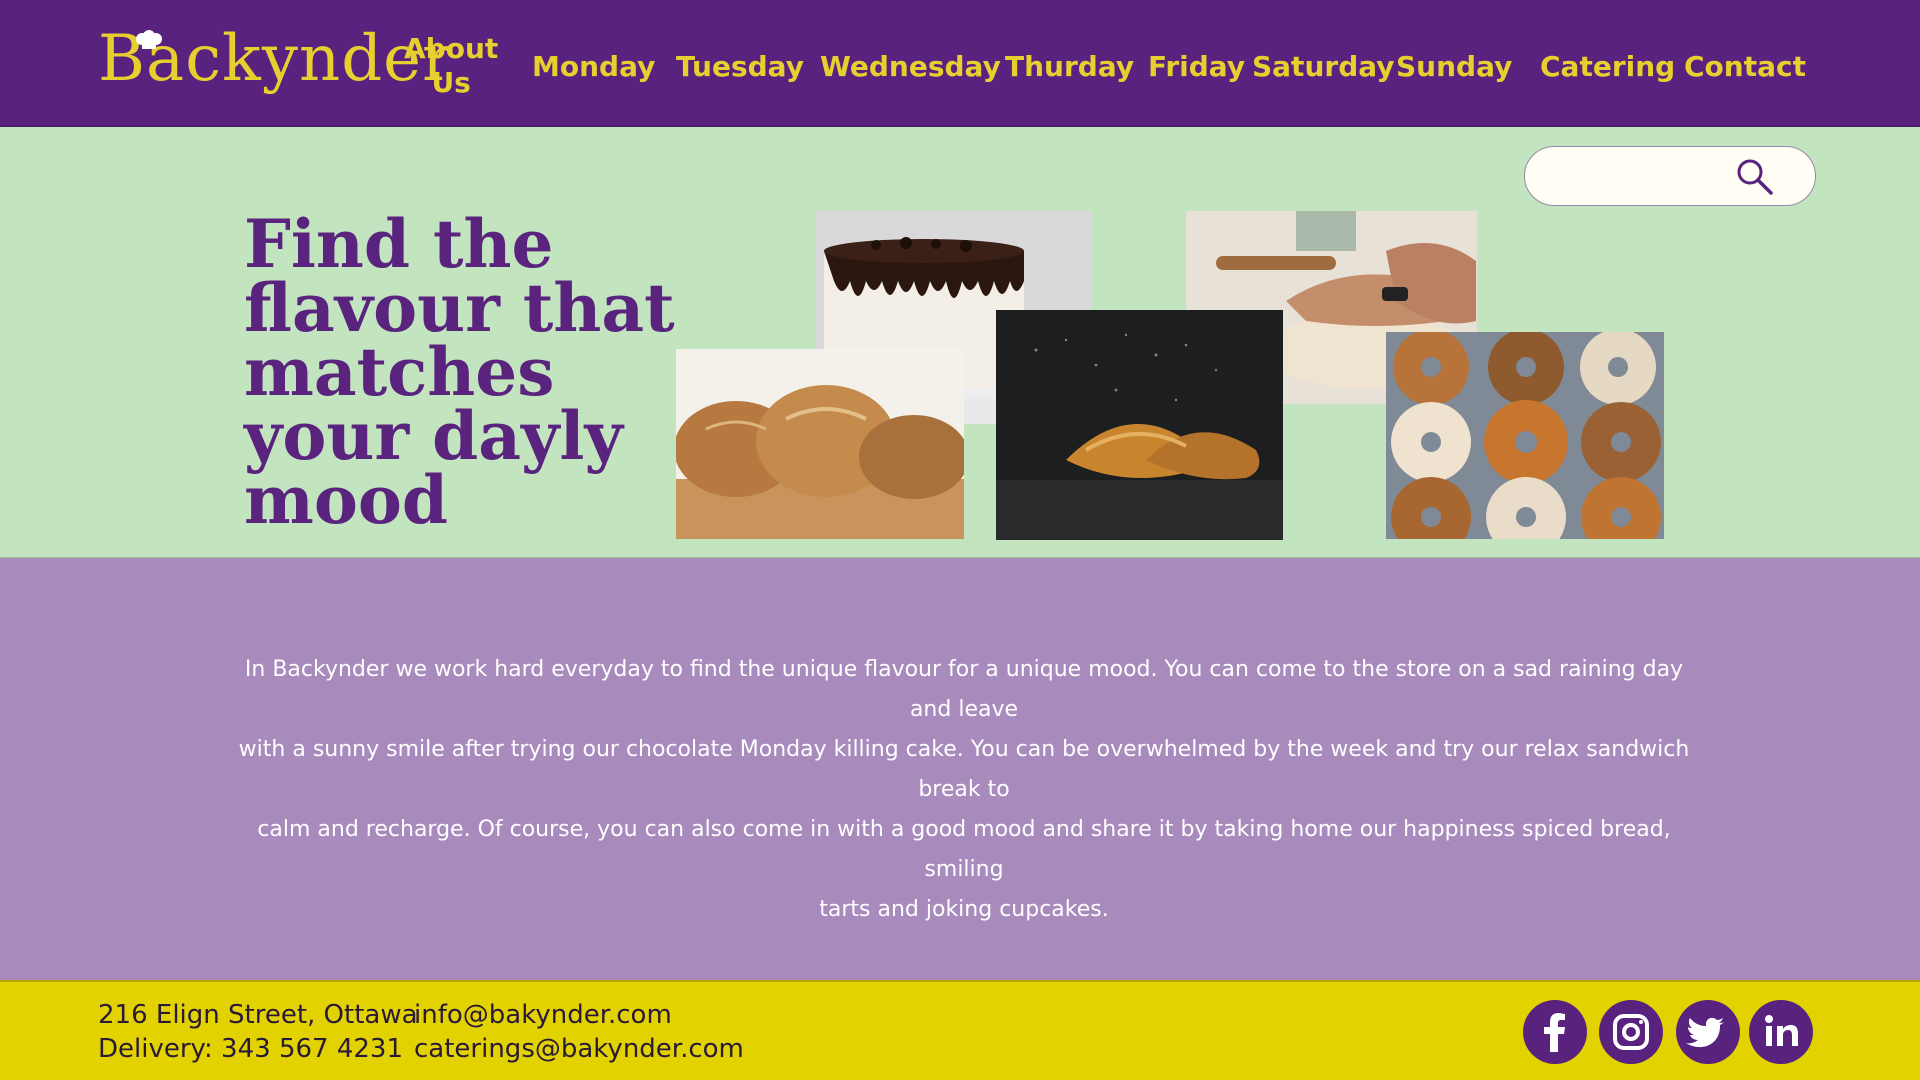 The width and height of the screenshot is (1920, 1080). I want to click on search-icon, so click(1755, 177).